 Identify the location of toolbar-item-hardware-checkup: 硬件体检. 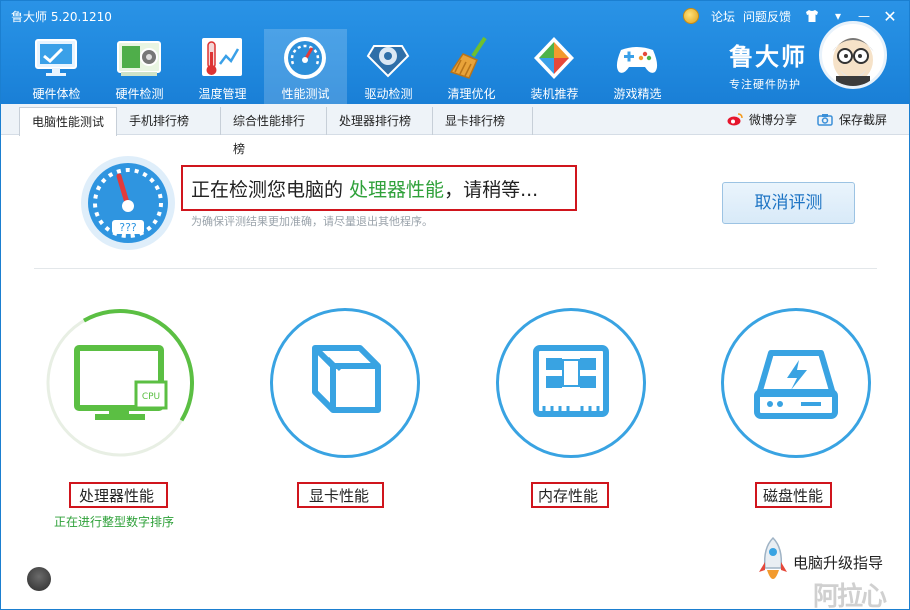
(56, 66).